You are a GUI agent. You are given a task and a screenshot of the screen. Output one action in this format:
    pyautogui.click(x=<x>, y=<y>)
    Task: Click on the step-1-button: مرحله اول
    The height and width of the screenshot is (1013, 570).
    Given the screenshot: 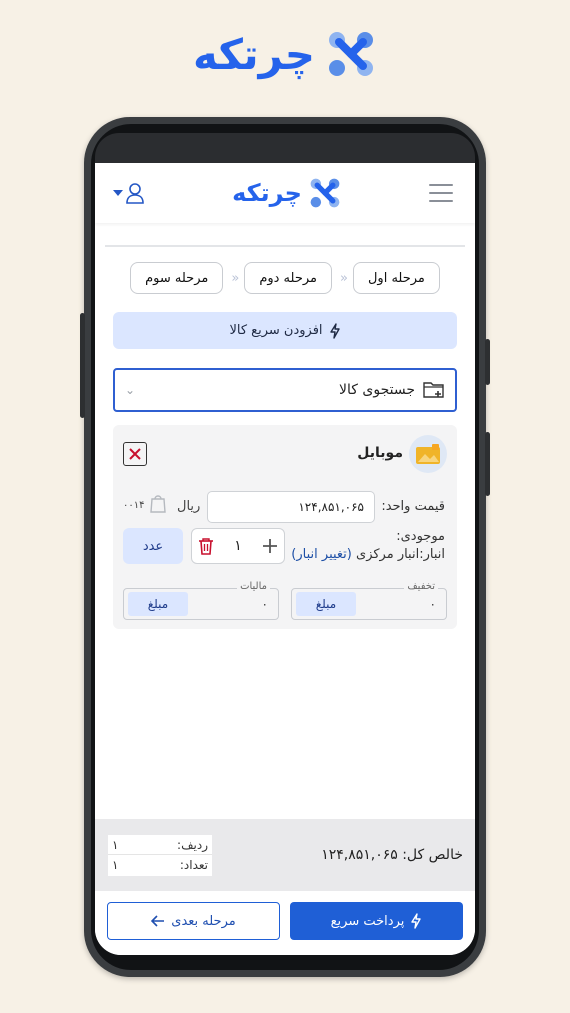 What is the action you would take?
    pyautogui.click(x=396, y=278)
    